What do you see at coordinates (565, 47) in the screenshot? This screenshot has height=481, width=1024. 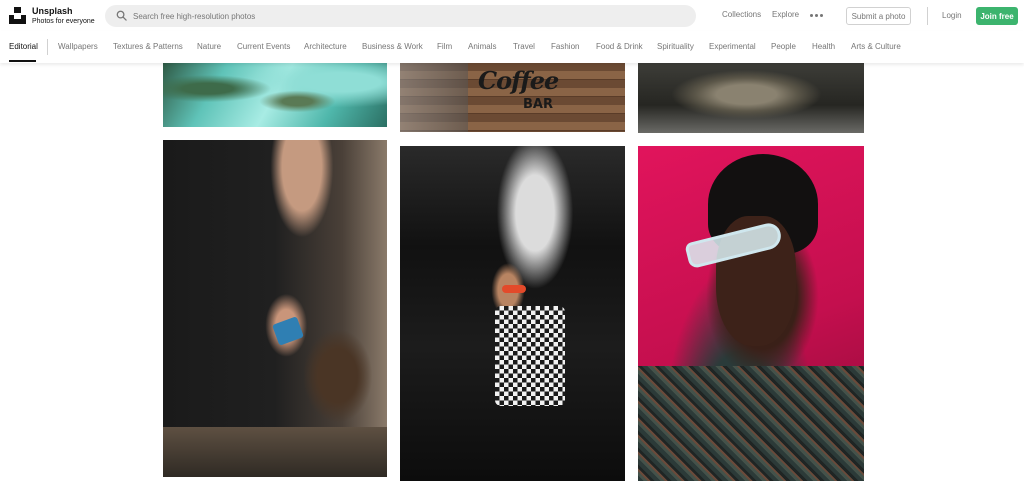 I see `category-fashion: Fashion` at bounding box center [565, 47].